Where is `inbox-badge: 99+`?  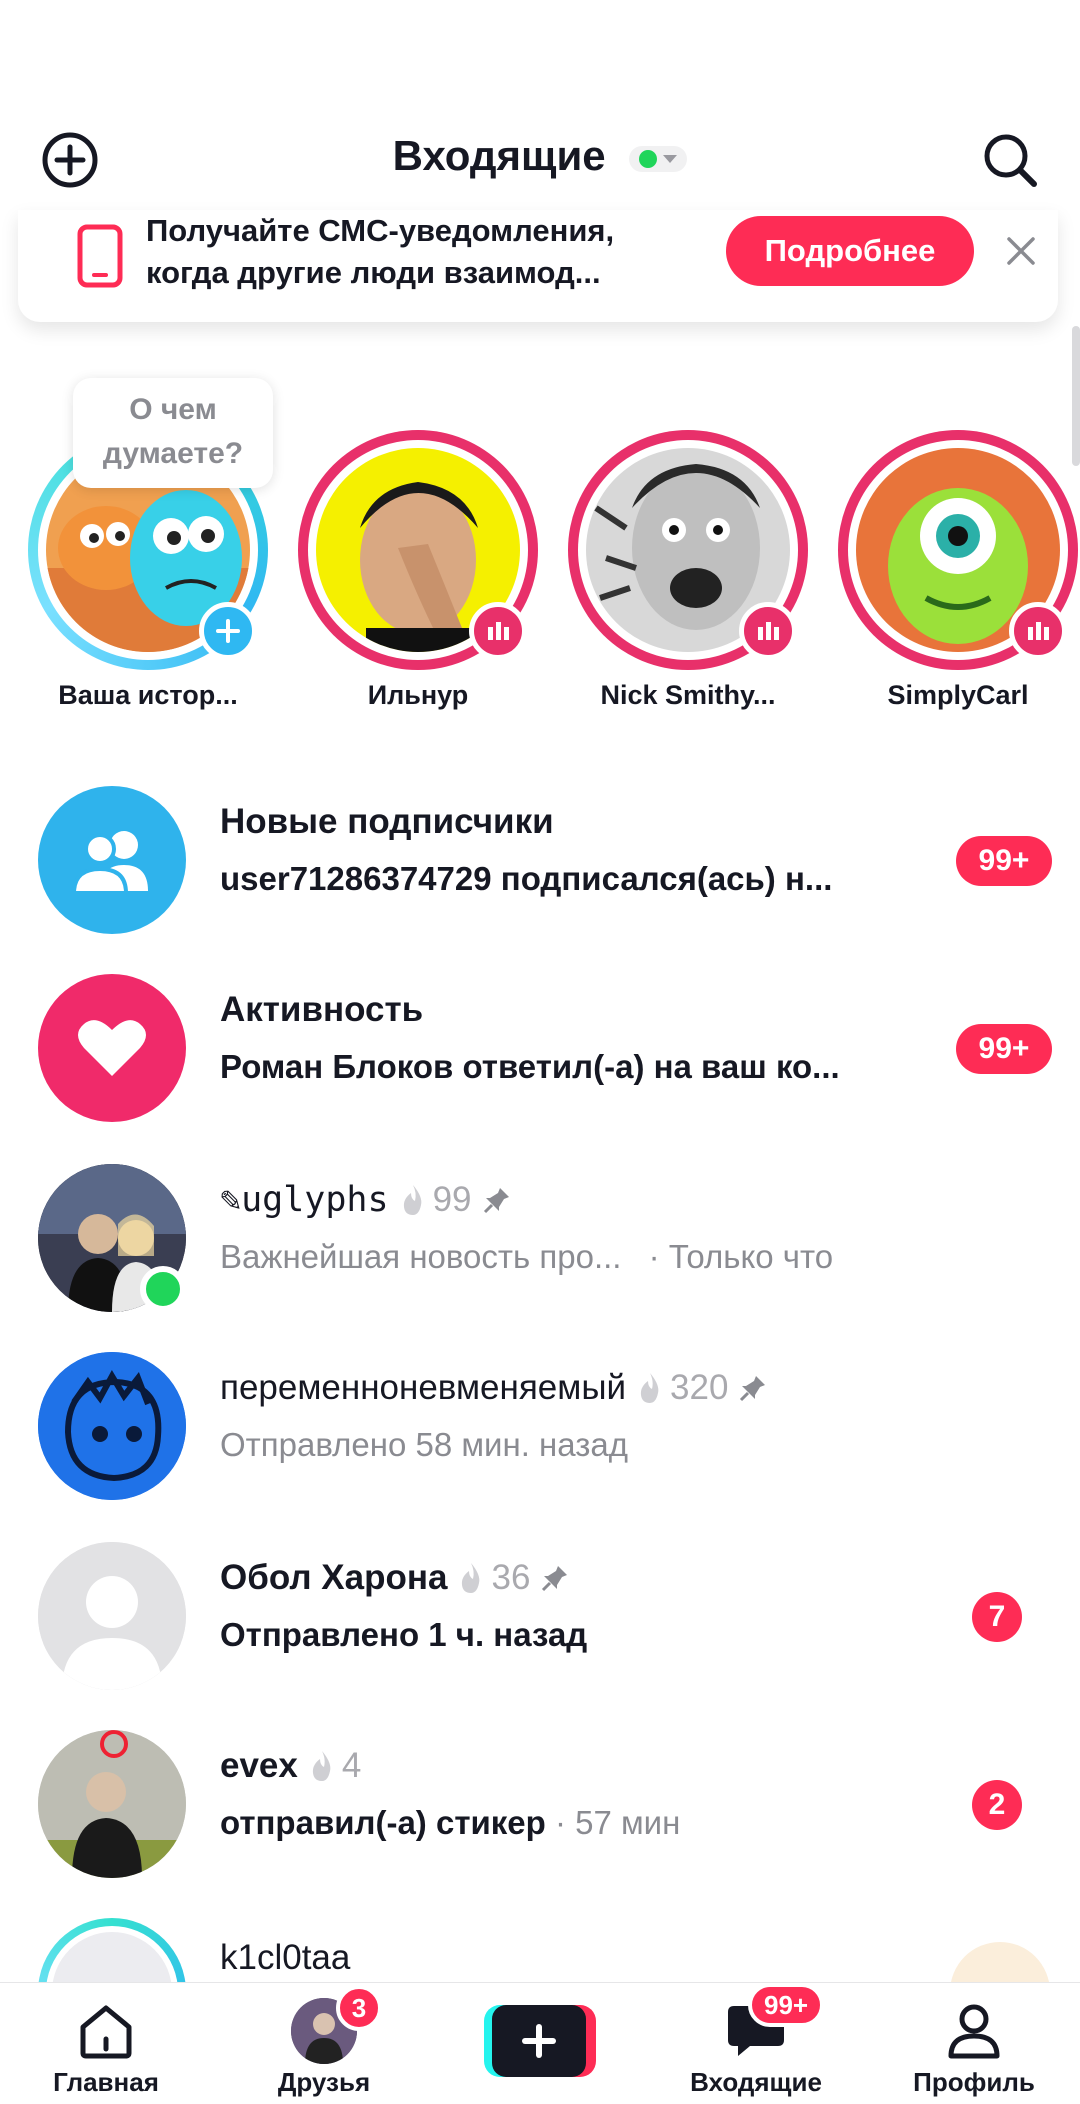
inbox-badge: 99+ is located at coordinates (786, 2005).